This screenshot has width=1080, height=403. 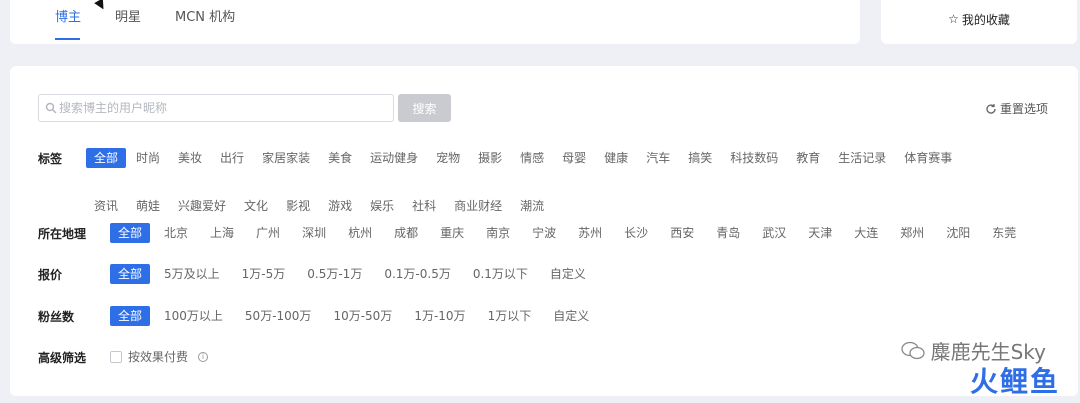 What do you see at coordinates (574, 158) in the screenshot?
I see `tags-option: 母婴` at bounding box center [574, 158].